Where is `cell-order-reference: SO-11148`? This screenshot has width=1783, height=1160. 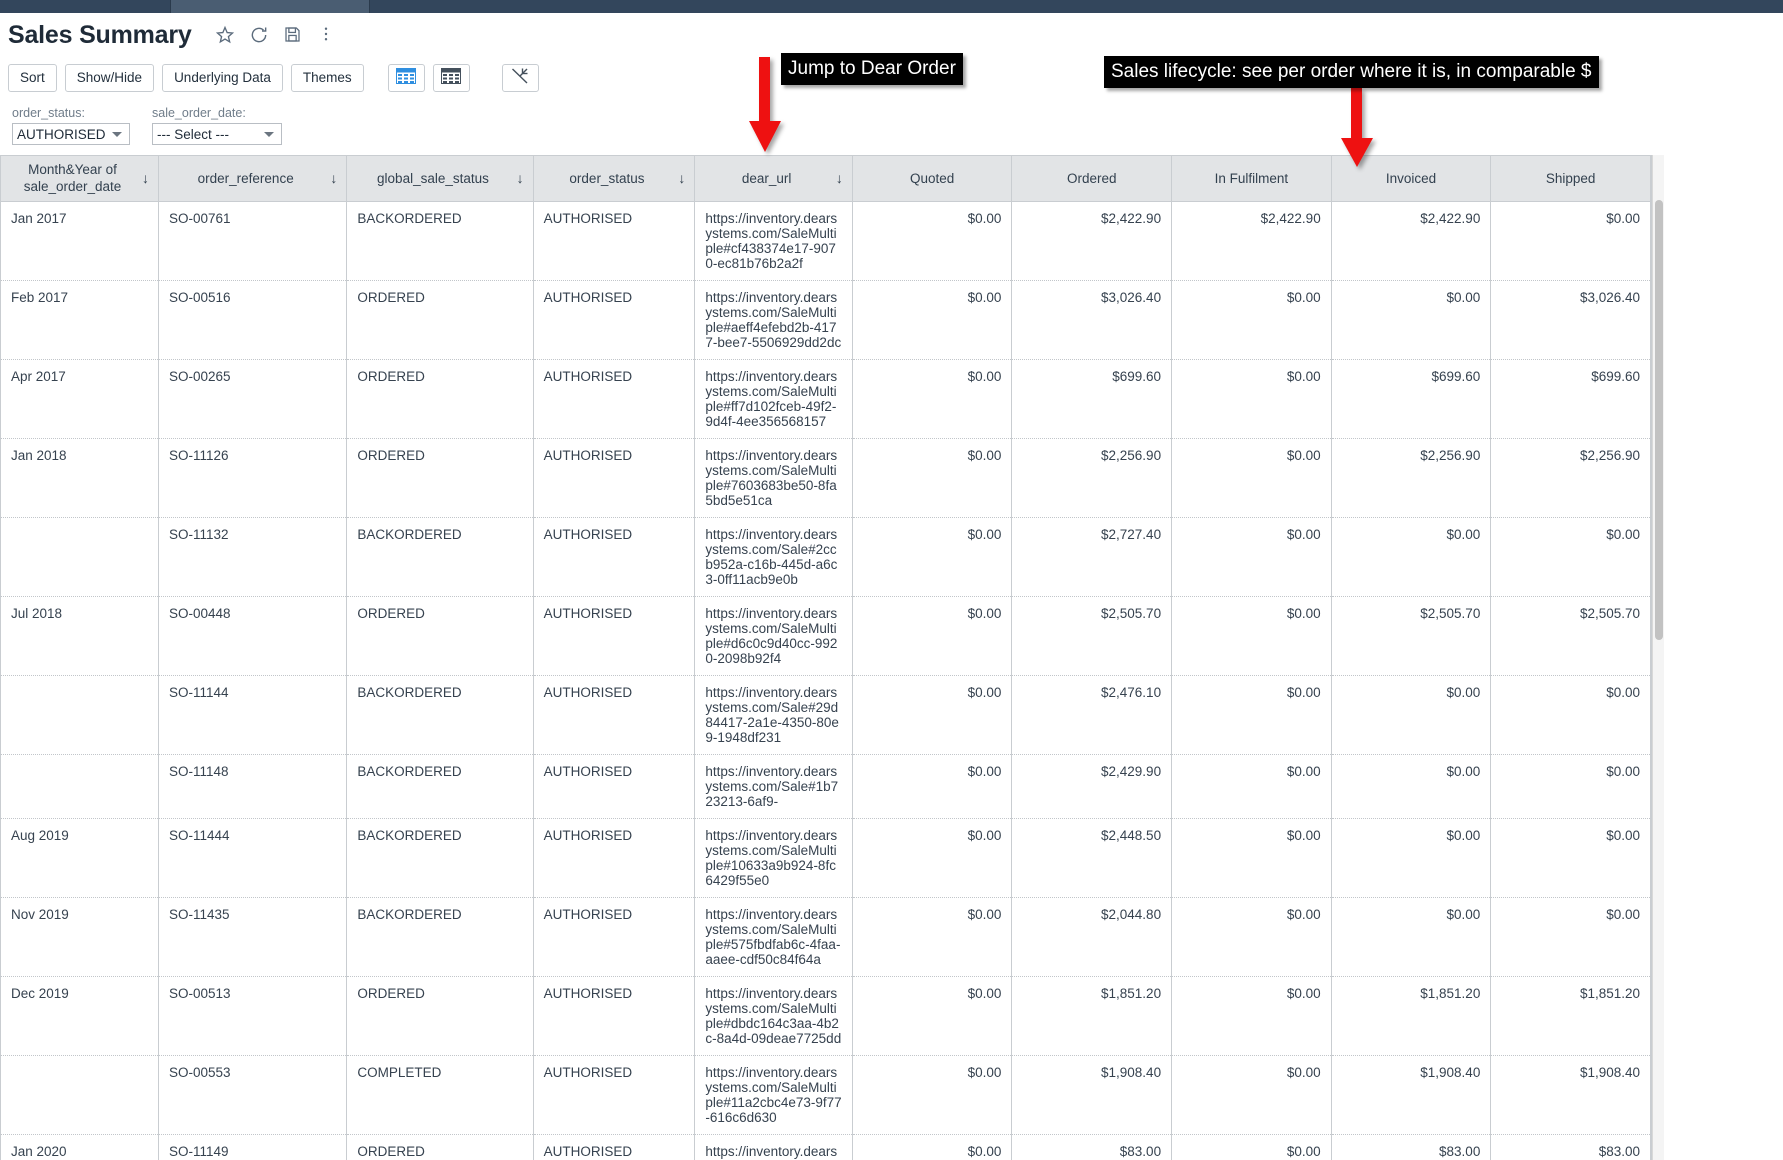
cell-order-reference: SO-11148 is located at coordinates (253, 786).